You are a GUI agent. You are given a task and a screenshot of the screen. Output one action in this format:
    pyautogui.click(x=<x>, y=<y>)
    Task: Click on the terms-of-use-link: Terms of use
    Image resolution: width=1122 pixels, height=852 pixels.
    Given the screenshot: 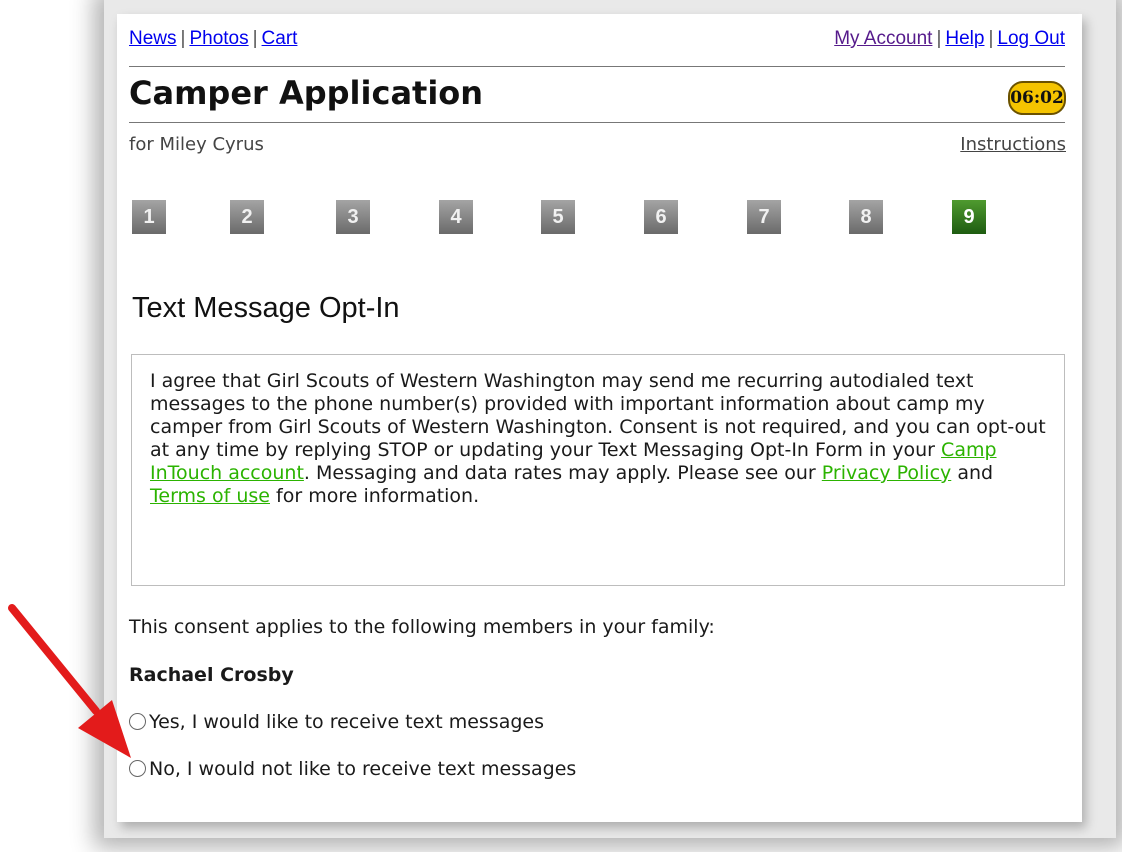 What is the action you would take?
    pyautogui.click(x=210, y=496)
    